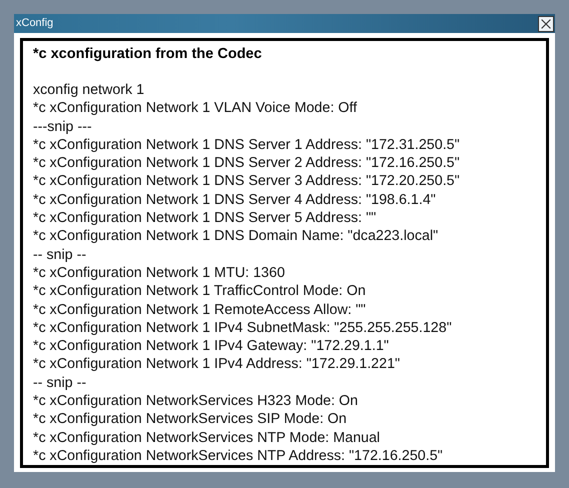 The height and width of the screenshot is (488, 569). What do you see at coordinates (190, 419) in the screenshot?
I see `config-line: *c xConfiguration NetworkServices SIP Mode: On` at bounding box center [190, 419].